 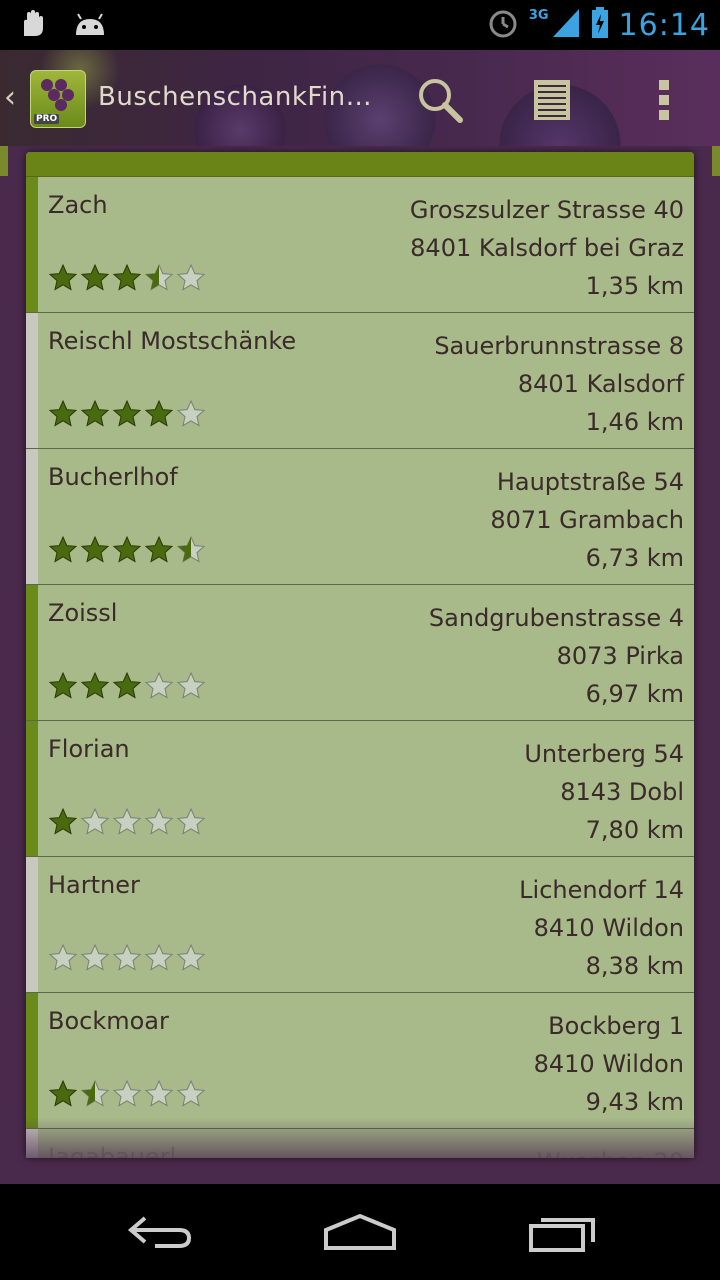 I want to click on overflow-menu-icon, so click(x=664, y=100).